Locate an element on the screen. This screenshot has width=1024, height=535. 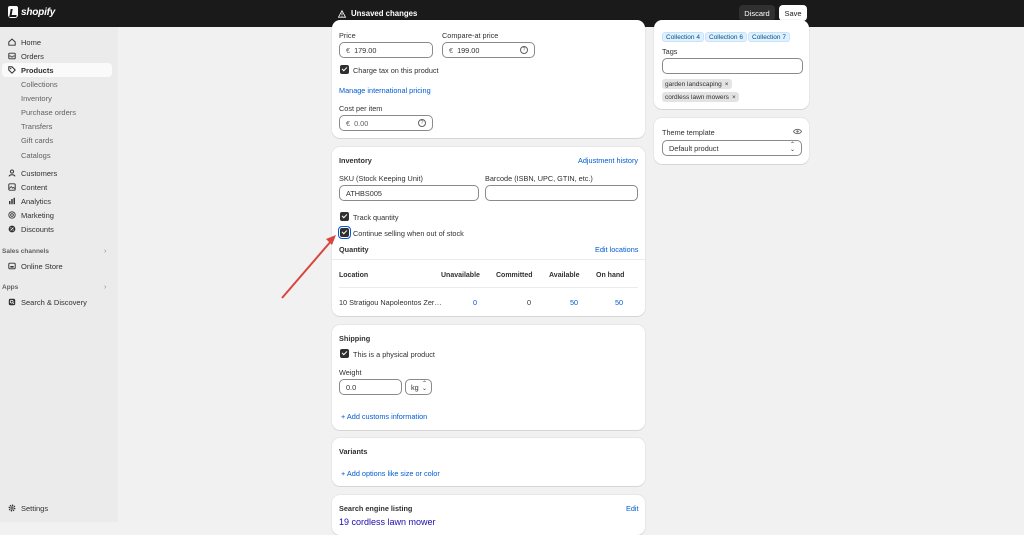
price-input: € 179.00 is located at coordinates (386, 50).